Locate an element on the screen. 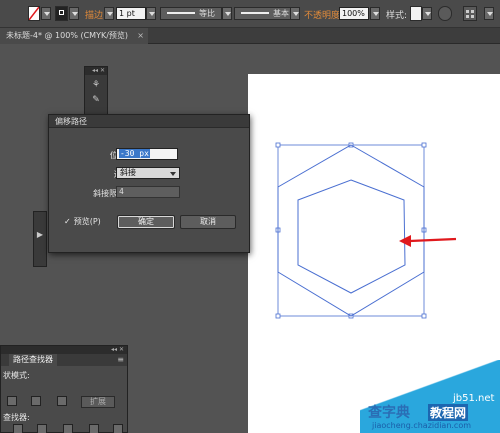  profile-label: 等比 is located at coordinates (207, 13).